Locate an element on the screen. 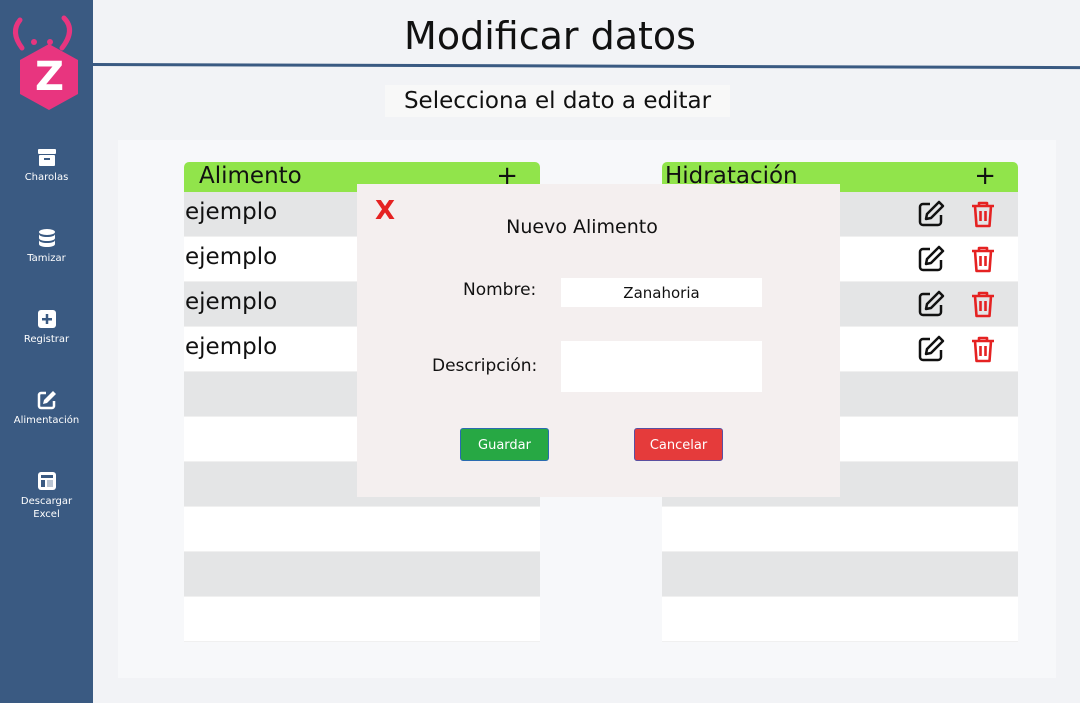 The width and height of the screenshot is (1080, 703). sidebar-item-label: Registrar is located at coordinates (46, 339).